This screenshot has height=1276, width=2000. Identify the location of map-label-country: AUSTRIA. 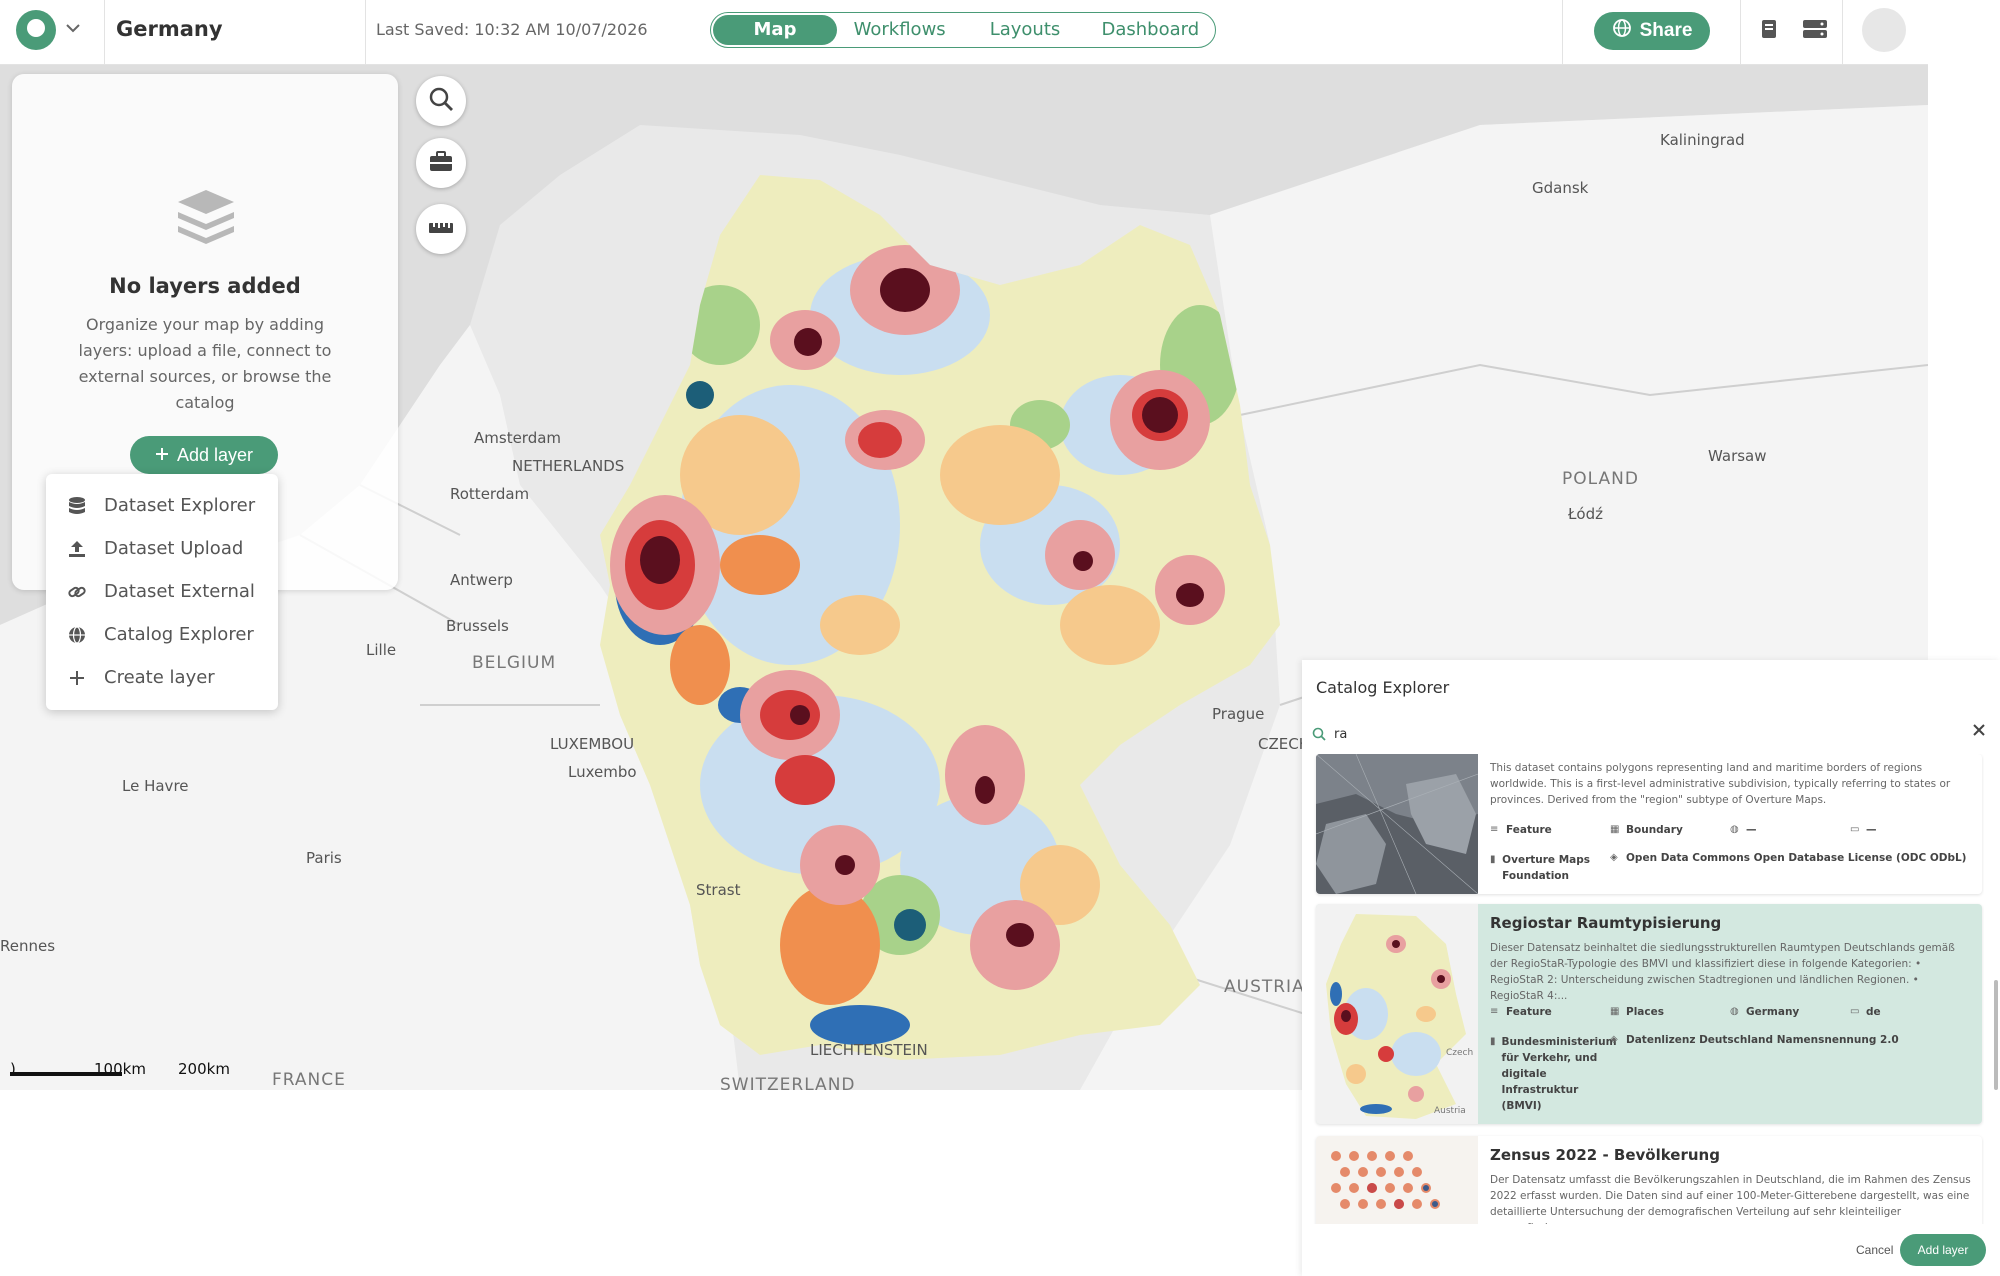
(1264, 987).